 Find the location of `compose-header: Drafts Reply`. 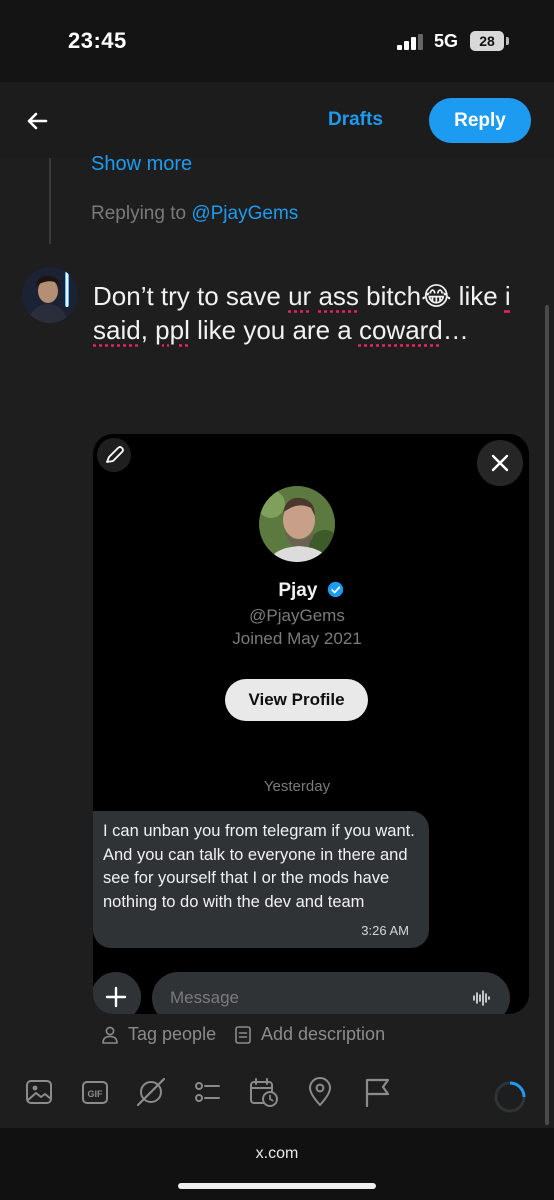

compose-header: Drafts Reply is located at coordinates (277, 120).